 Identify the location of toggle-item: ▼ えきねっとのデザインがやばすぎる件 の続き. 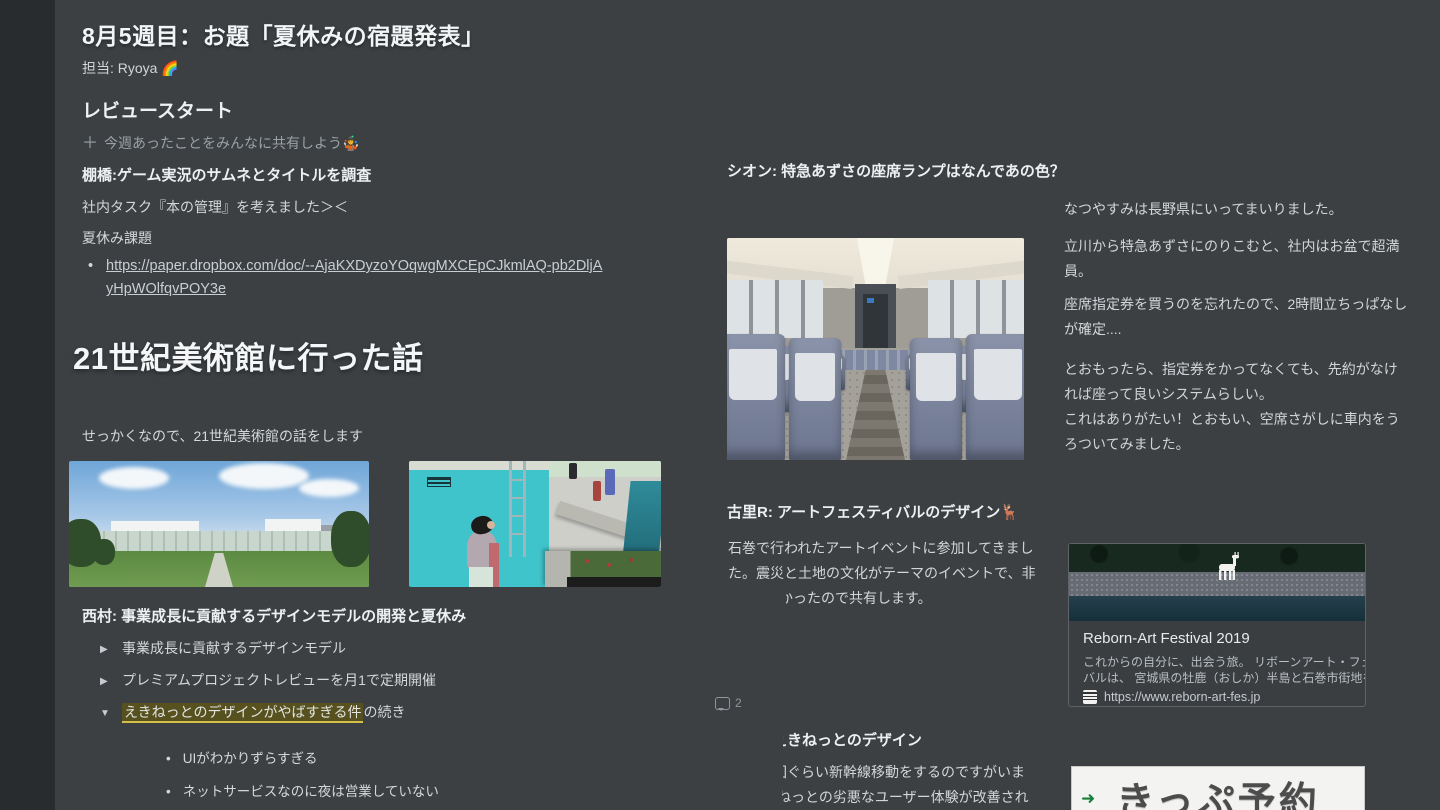
(253, 712).